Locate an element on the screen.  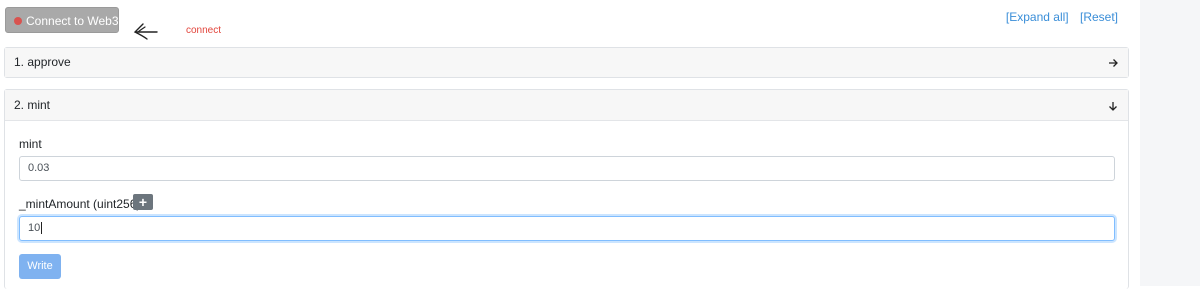
arrow-right-icon is located at coordinates (1113, 62).